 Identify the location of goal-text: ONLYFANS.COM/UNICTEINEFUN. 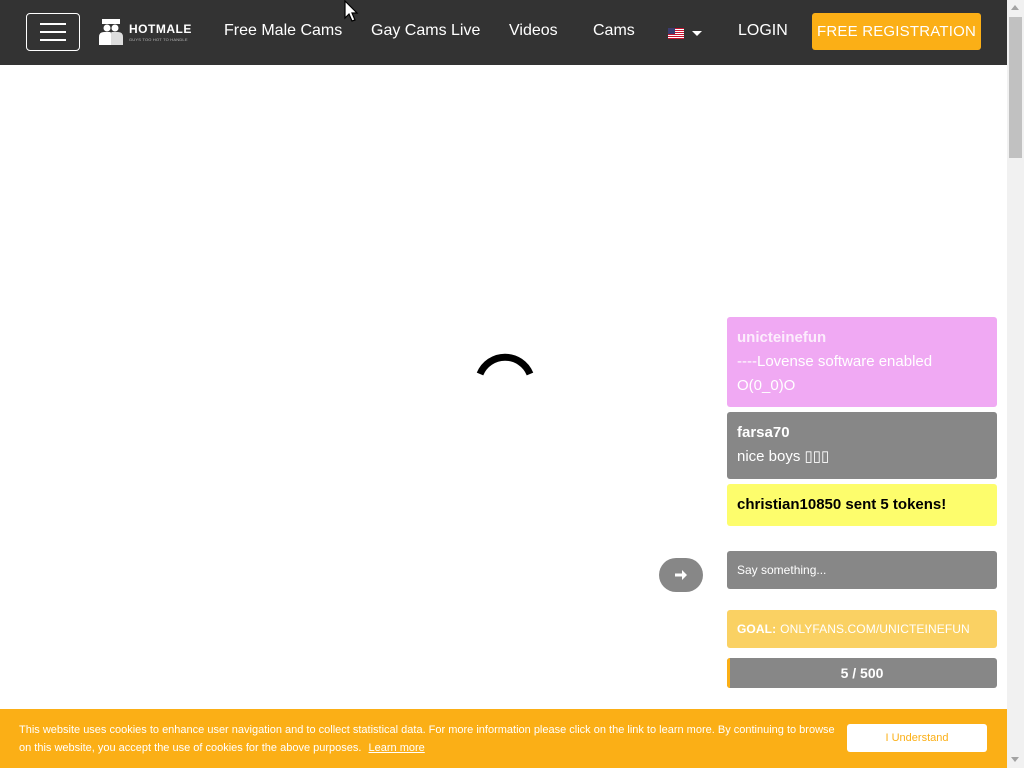
(875, 629).